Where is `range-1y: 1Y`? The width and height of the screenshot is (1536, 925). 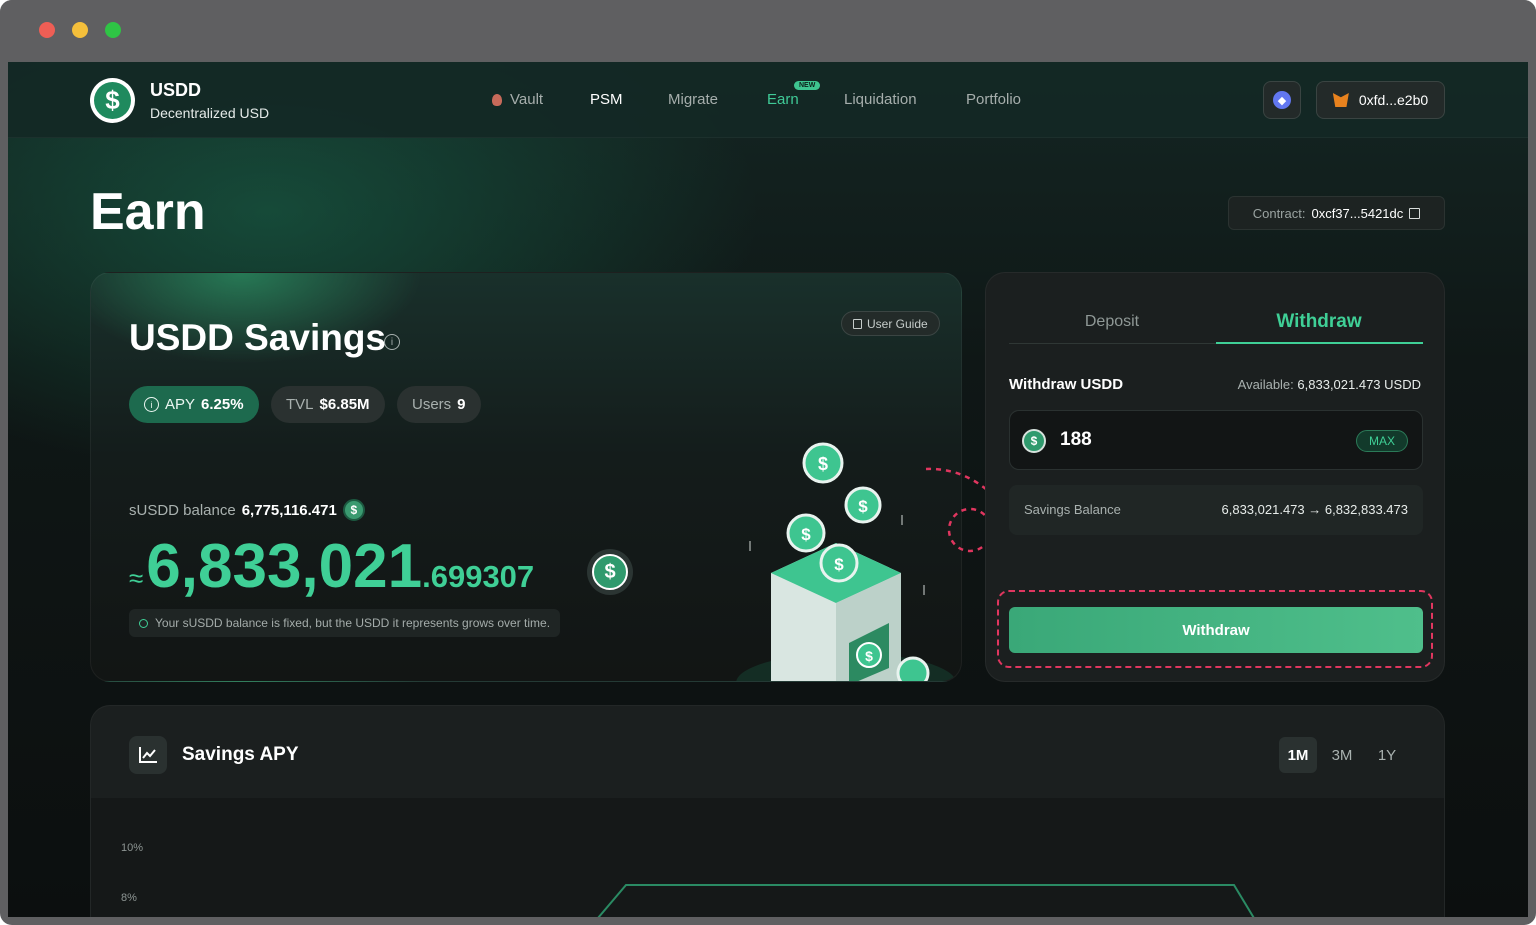
range-1y: 1Y is located at coordinates (1387, 755).